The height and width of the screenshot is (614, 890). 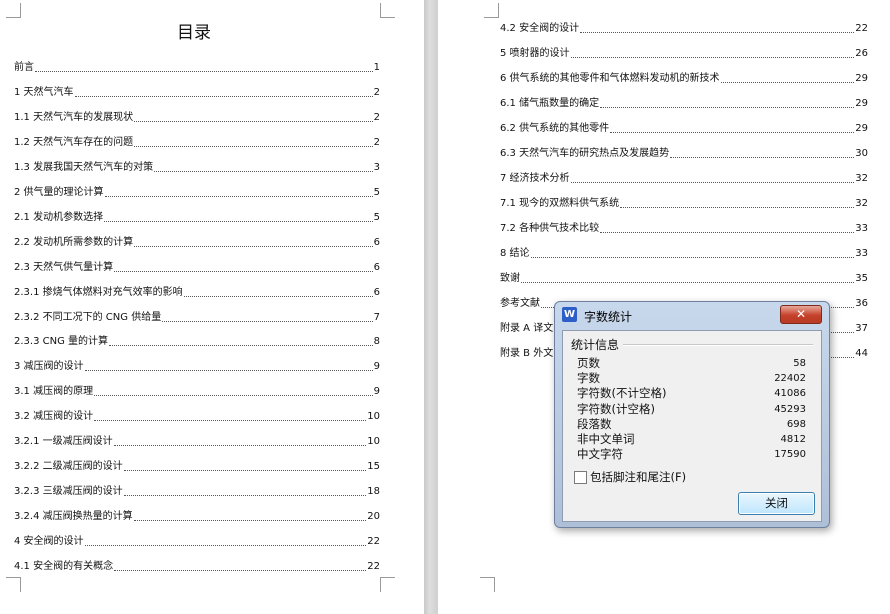 What do you see at coordinates (376, 67) in the screenshot?
I see `toc-entry-page: 1` at bounding box center [376, 67].